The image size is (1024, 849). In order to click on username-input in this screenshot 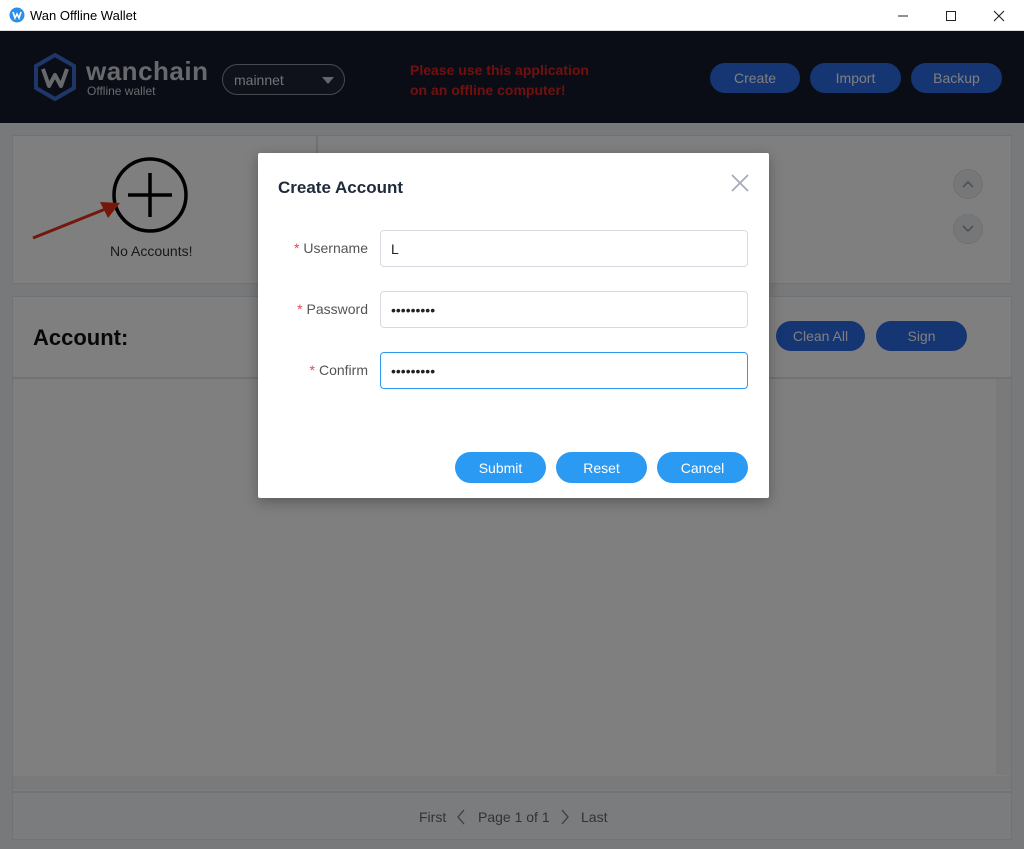, I will do `click(564, 248)`.